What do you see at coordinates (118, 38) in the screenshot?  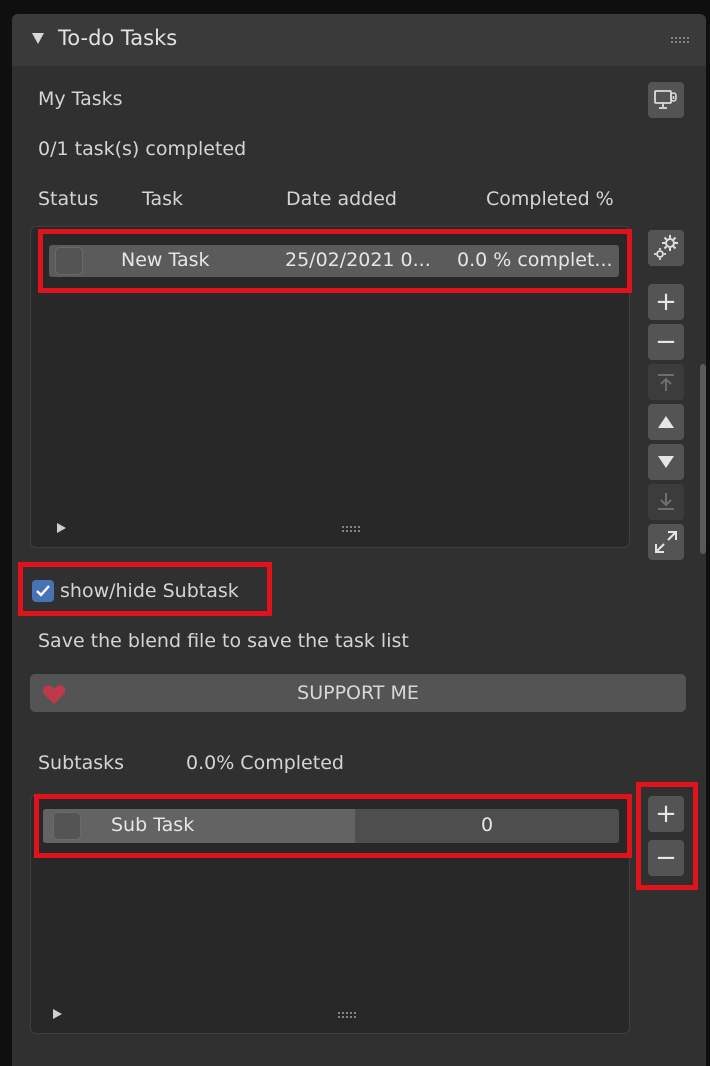 I see `panel-title: To-do Tasks` at bounding box center [118, 38].